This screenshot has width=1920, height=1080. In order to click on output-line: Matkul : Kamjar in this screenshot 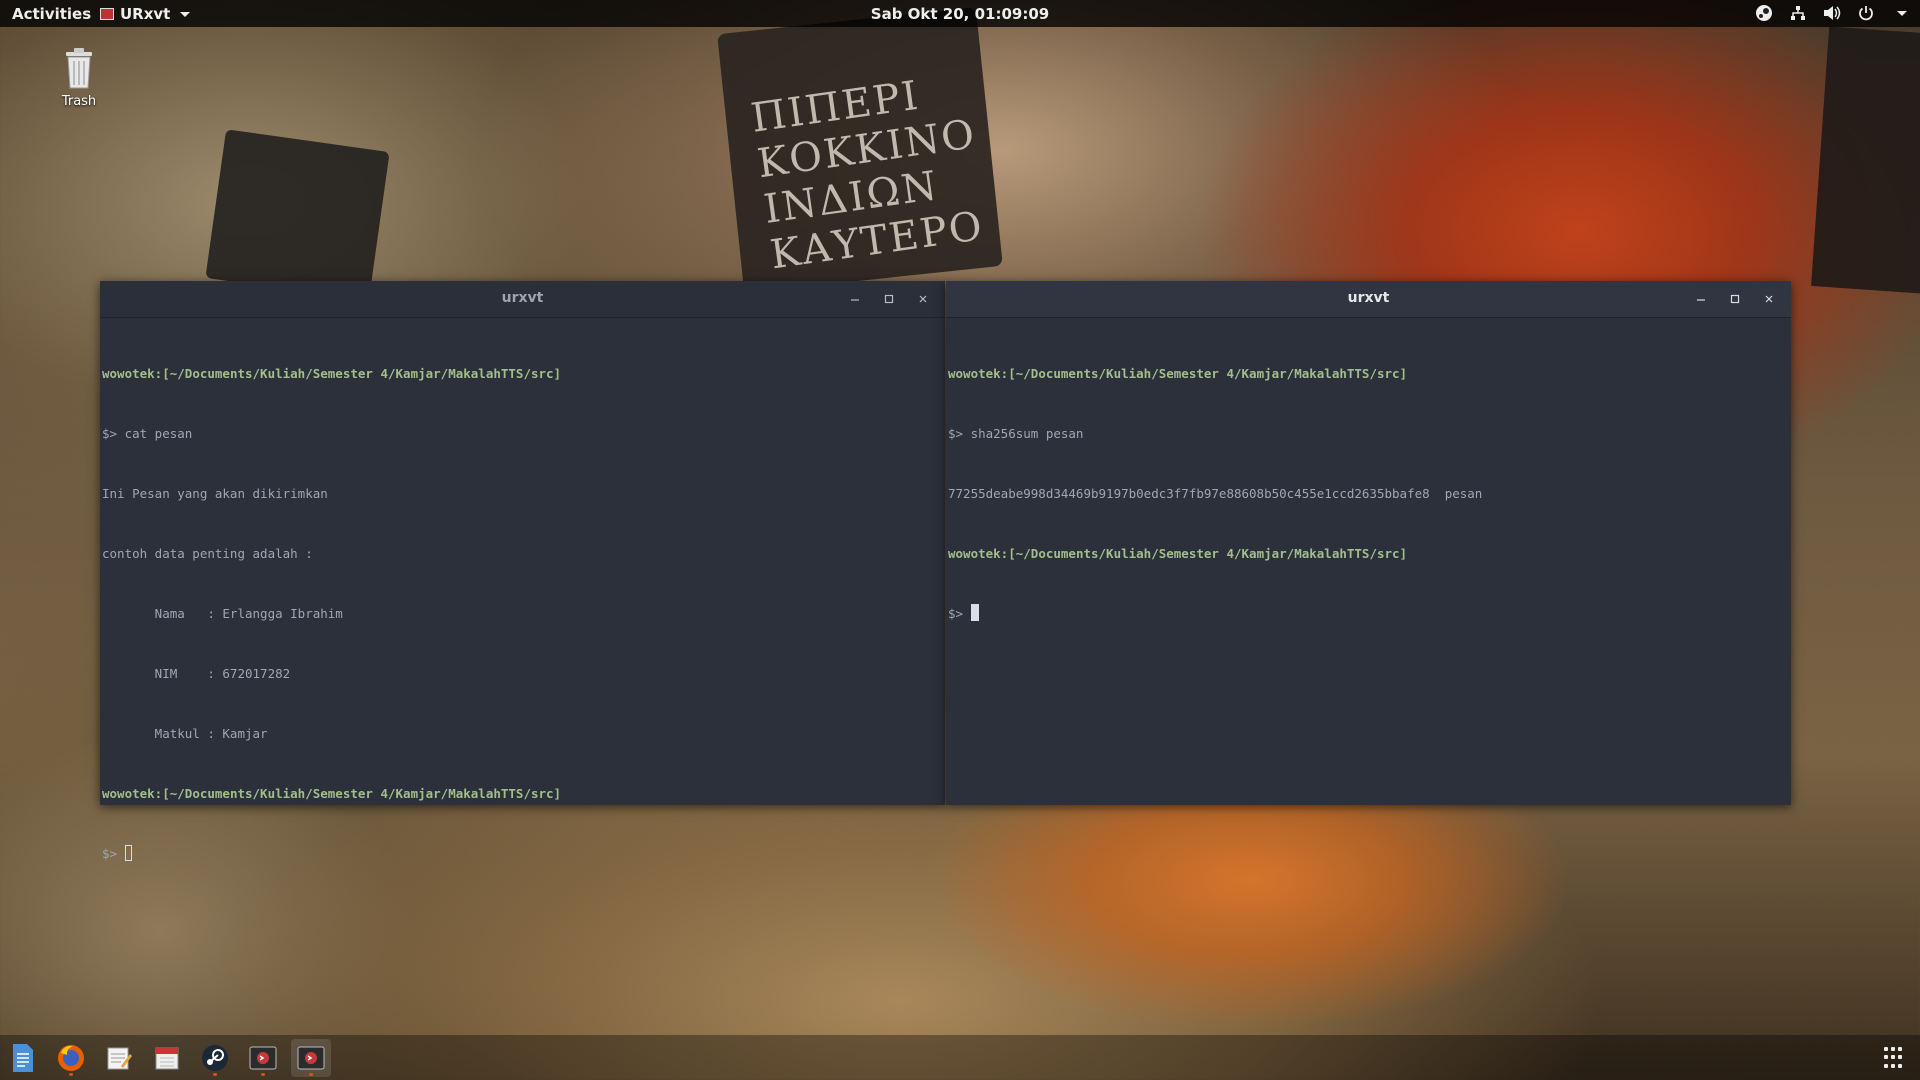, I will do `click(185, 733)`.